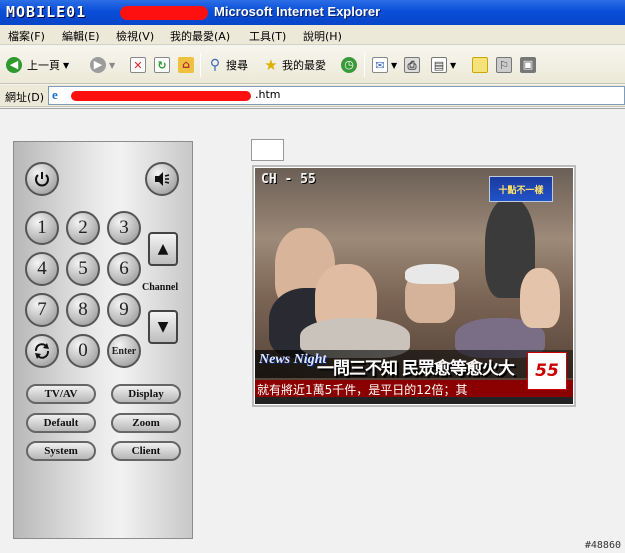  I want to click on print-icon: ⎙, so click(412, 65).